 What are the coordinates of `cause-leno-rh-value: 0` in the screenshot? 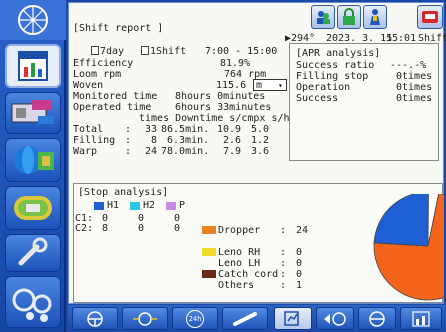 It's located at (299, 252).